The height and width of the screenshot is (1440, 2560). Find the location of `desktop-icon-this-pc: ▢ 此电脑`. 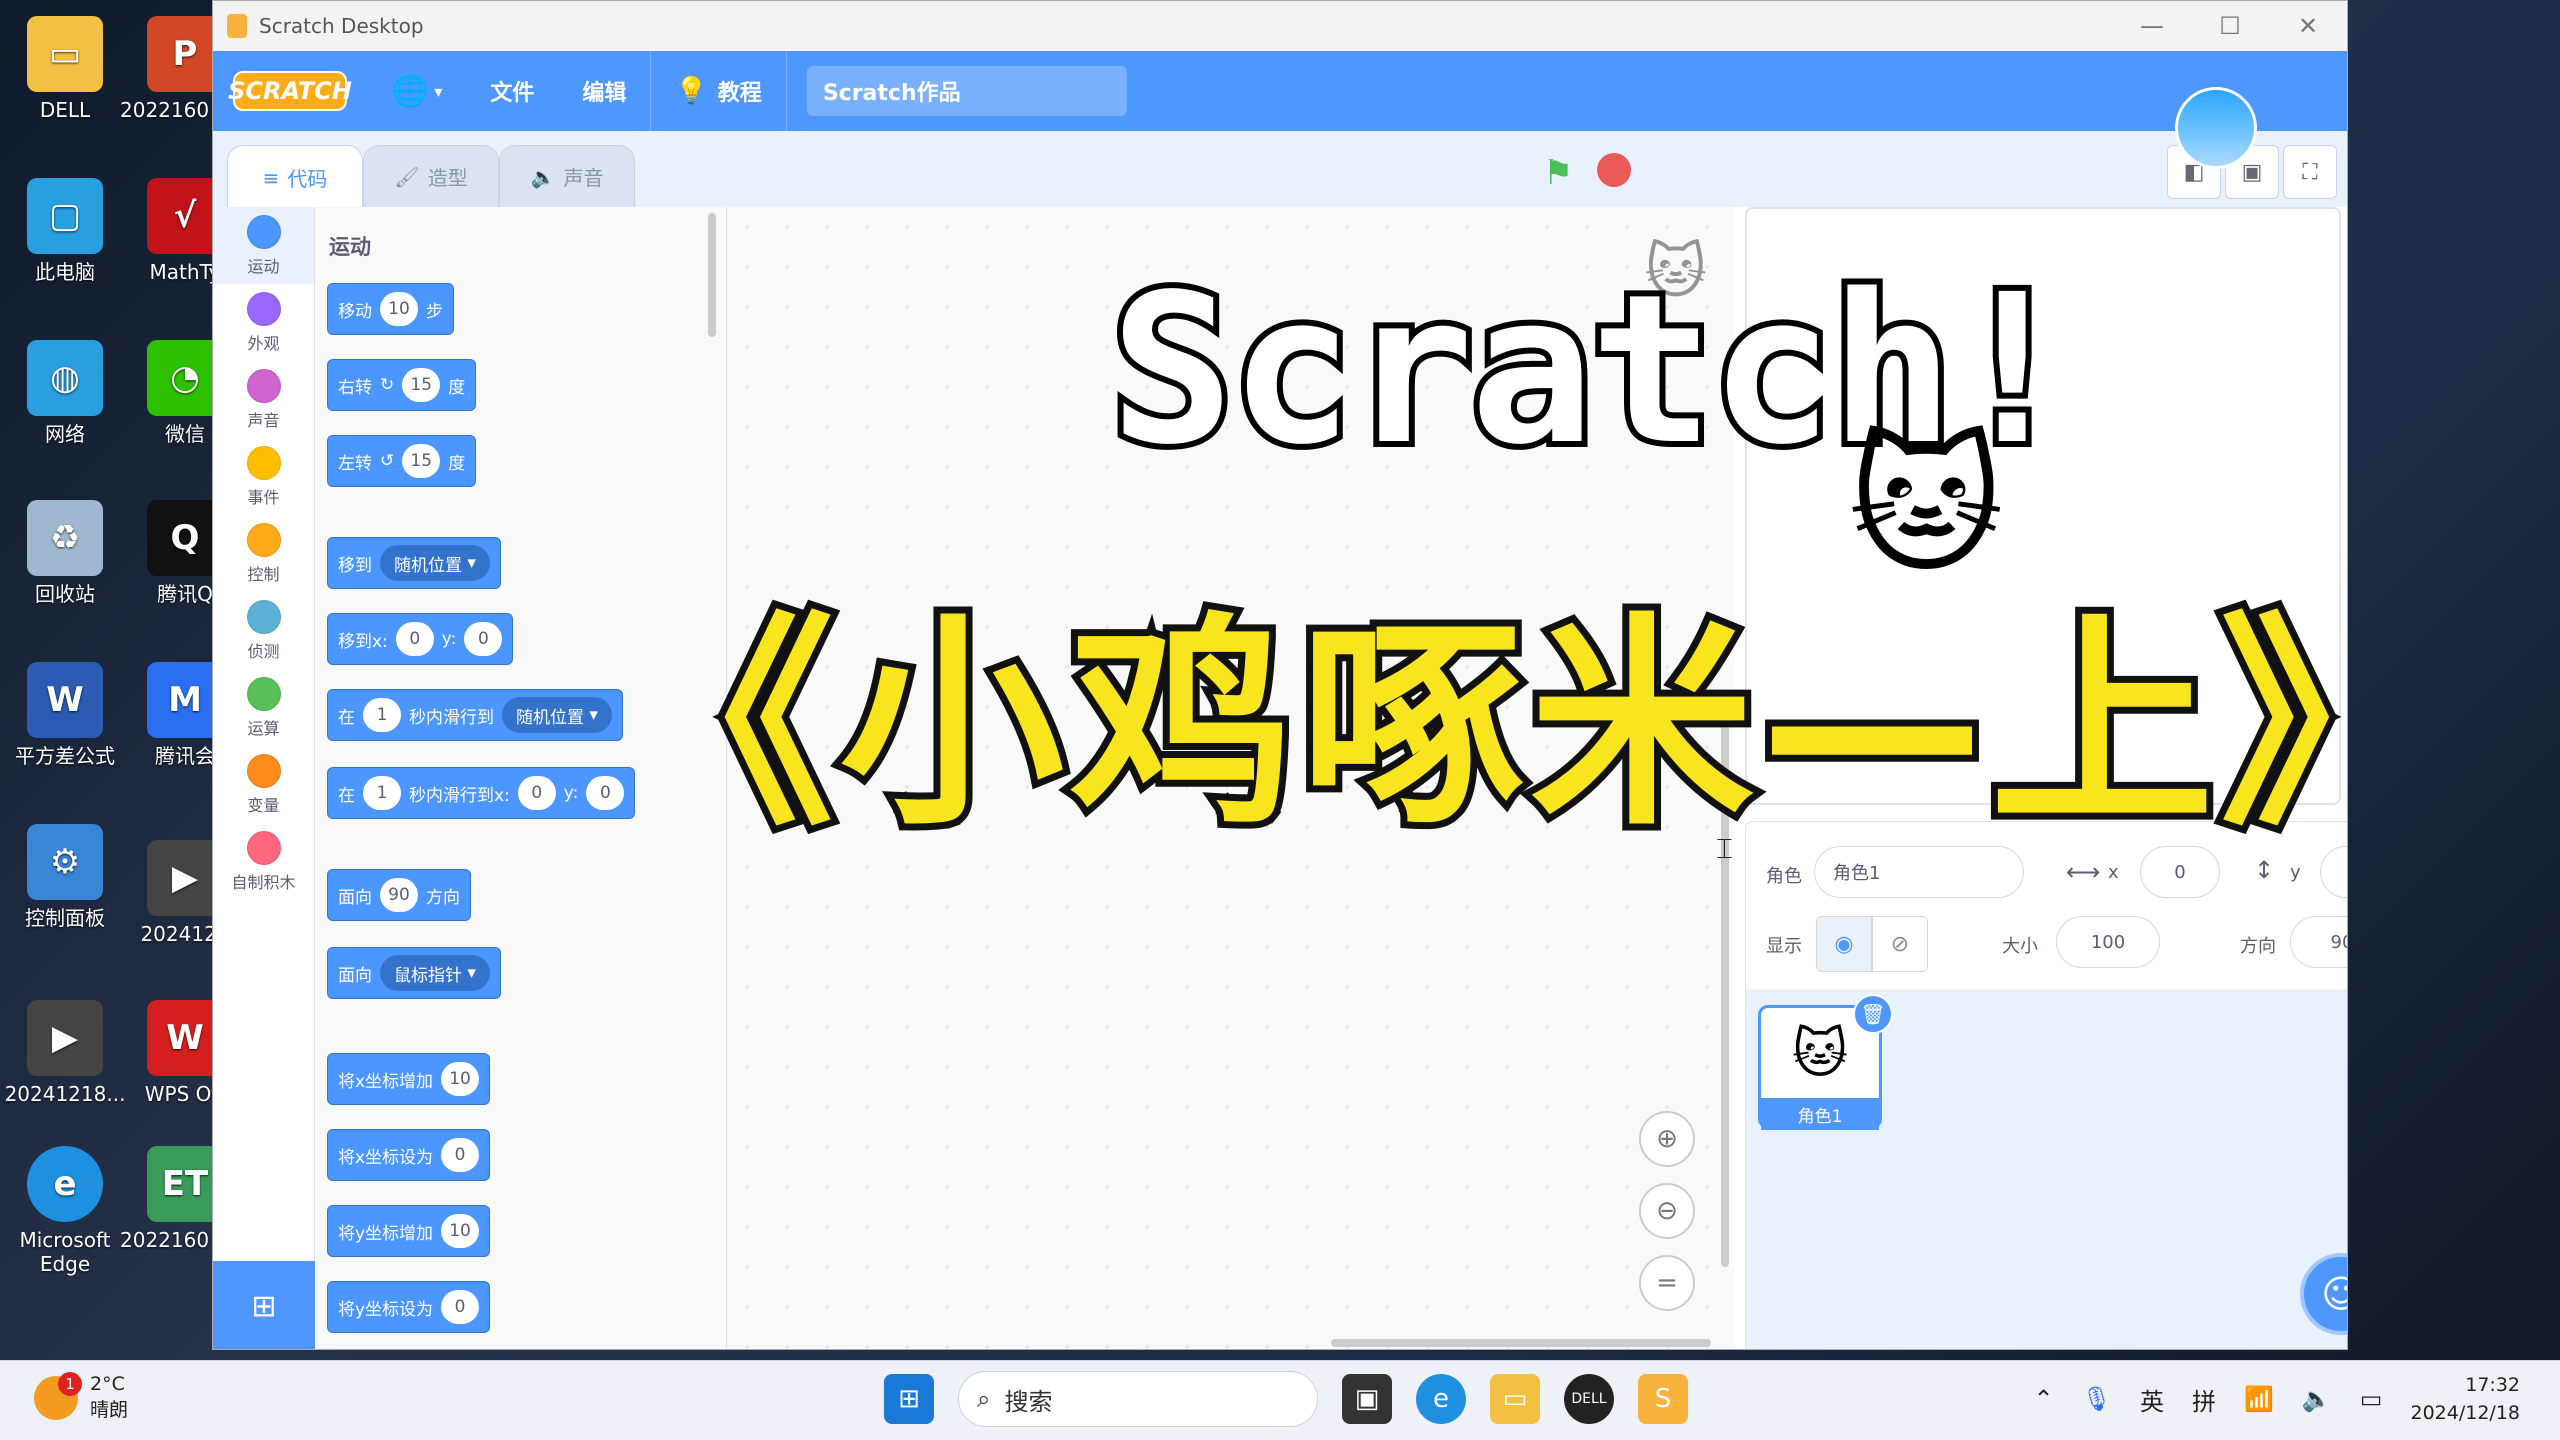

desktop-icon-this-pc: ▢ 此电脑 is located at coordinates (65, 231).